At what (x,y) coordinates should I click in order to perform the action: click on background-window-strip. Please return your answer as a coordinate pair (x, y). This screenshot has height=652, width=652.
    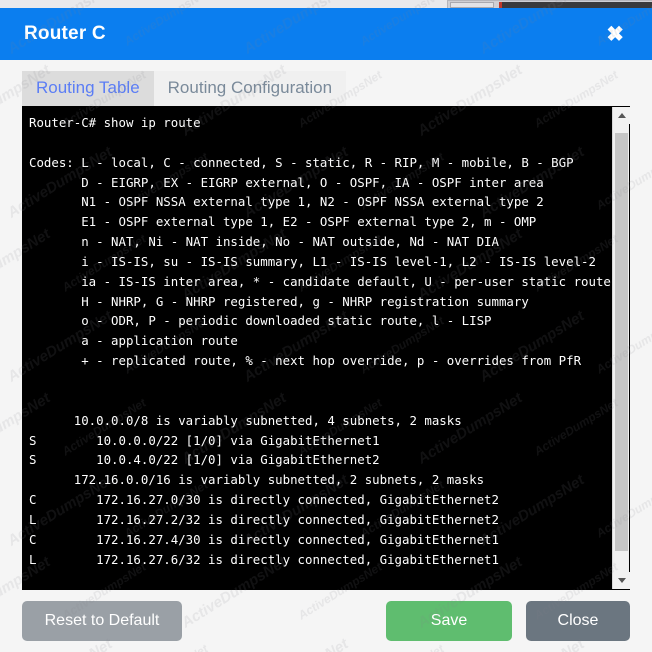
    Looking at the image, I should click on (326, 4).